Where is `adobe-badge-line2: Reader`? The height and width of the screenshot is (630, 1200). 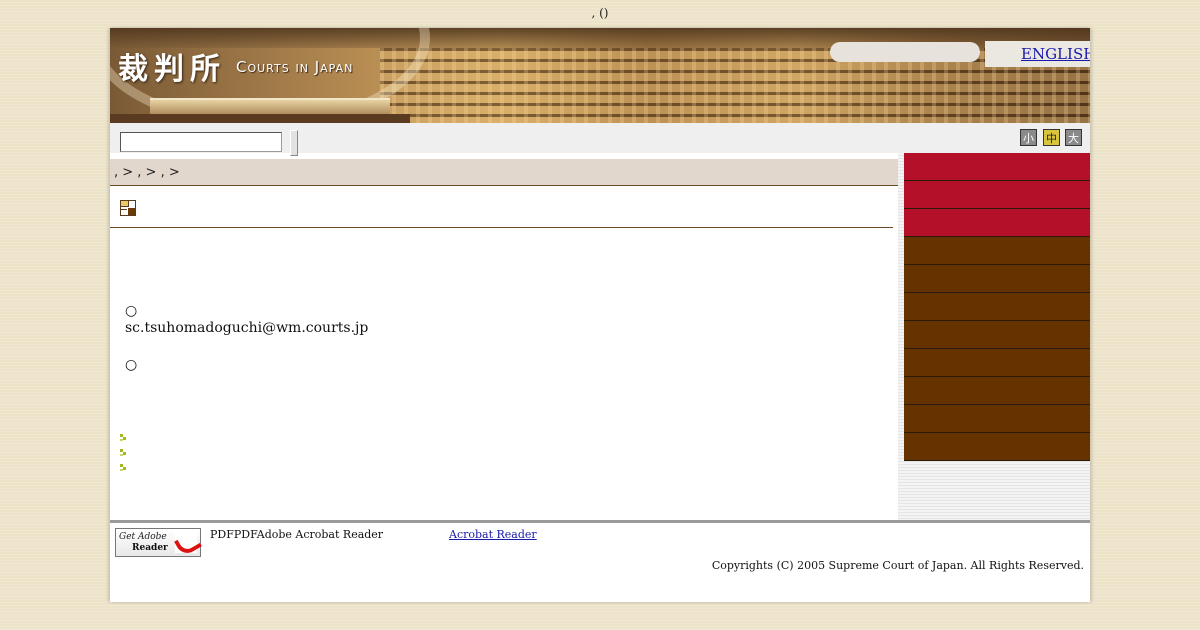 adobe-badge-line2: Reader is located at coordinates (150, 548).